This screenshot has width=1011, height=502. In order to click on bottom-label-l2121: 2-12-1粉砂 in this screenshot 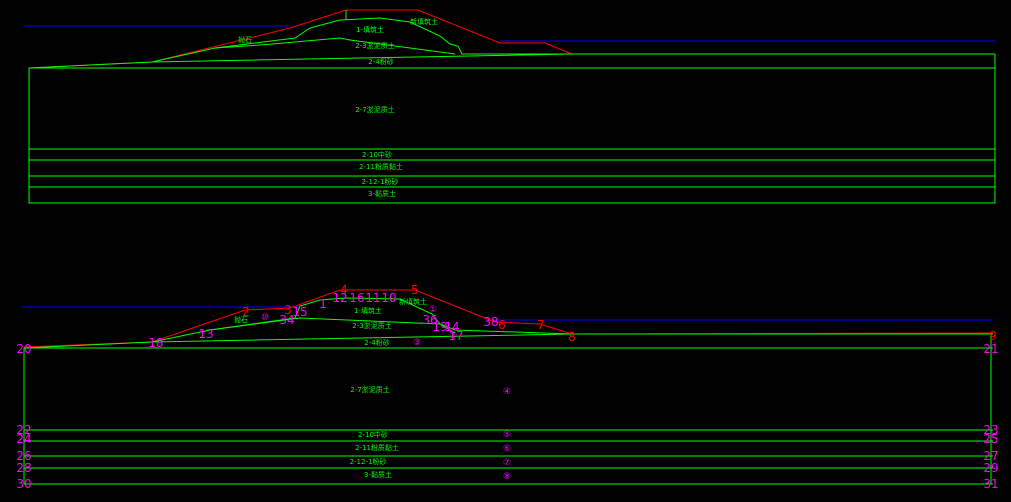, I will do `click(368, 461)`.